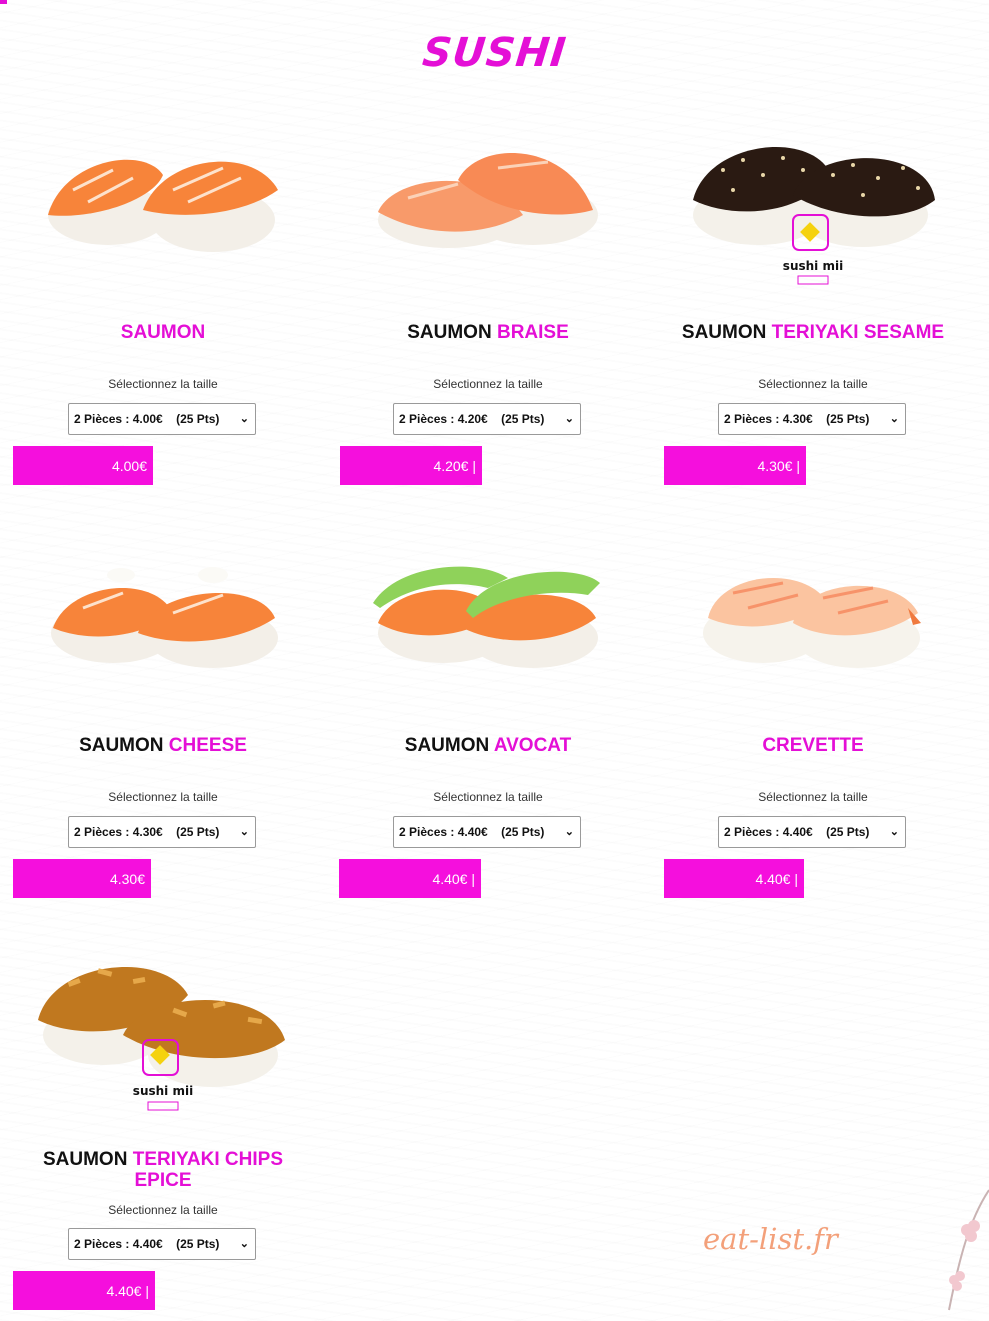  Describe the element at coordinates (532, 332) in the screenshot. I see `product-name-accent: BRAISE` at that location.